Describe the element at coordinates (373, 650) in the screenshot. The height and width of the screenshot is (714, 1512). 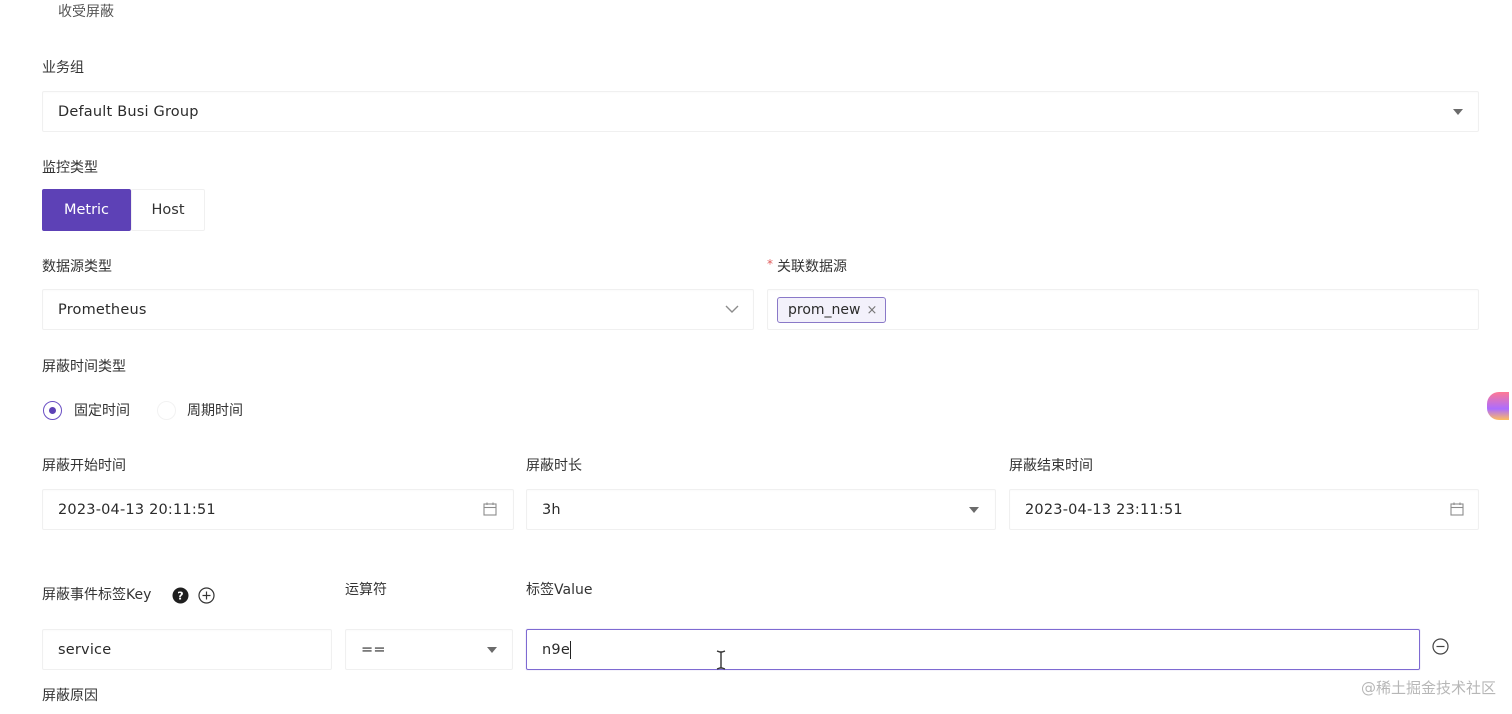
I see `operator-value: ==` at that location.